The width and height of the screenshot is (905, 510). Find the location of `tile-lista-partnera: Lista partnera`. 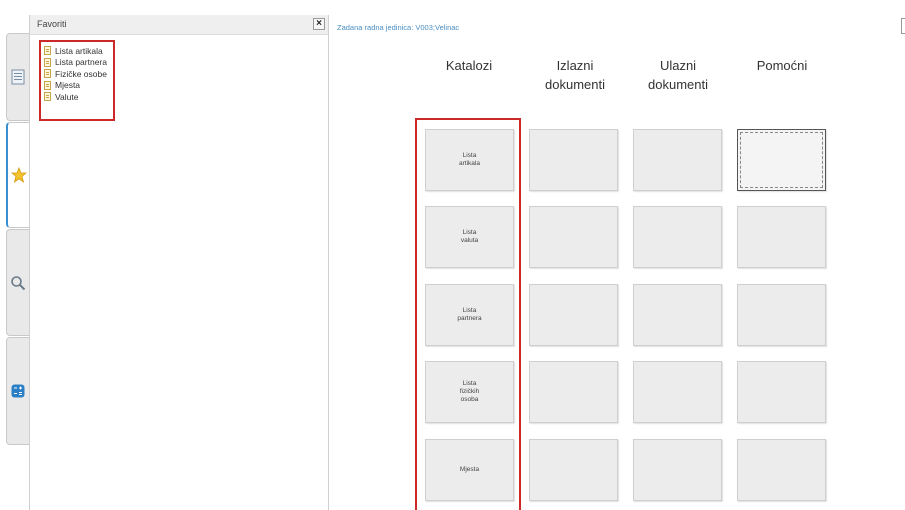

tile-lista-partnera: Lista partnera is located at coordinates (469, 315).